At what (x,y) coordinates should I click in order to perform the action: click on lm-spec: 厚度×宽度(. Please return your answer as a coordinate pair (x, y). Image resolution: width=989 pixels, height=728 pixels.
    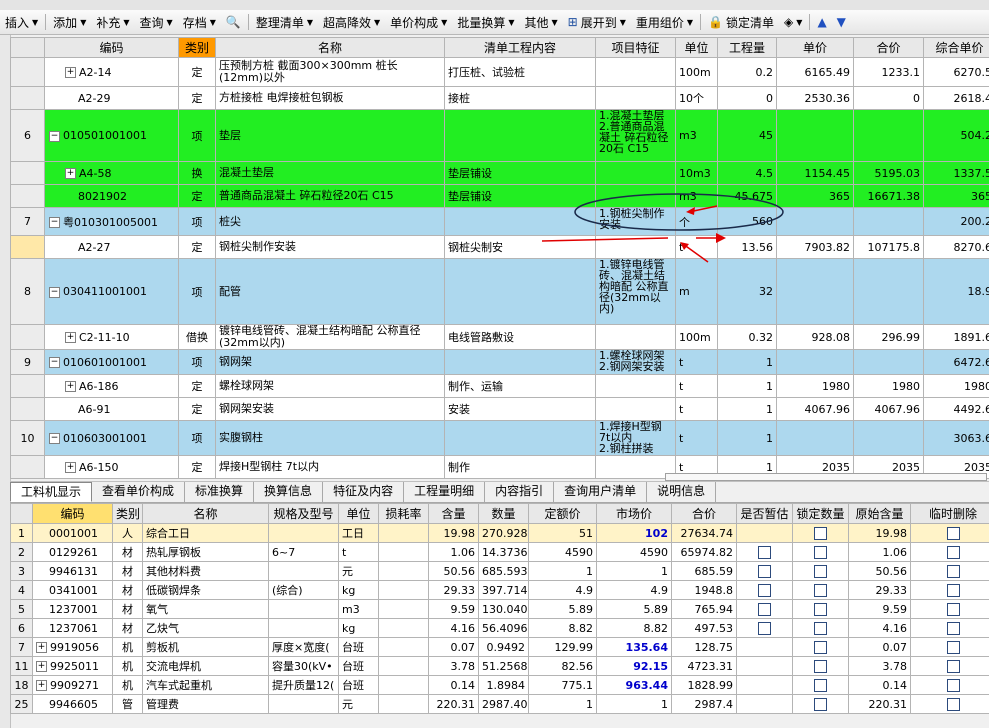
    Looking at the image, I should click on (303, 647).